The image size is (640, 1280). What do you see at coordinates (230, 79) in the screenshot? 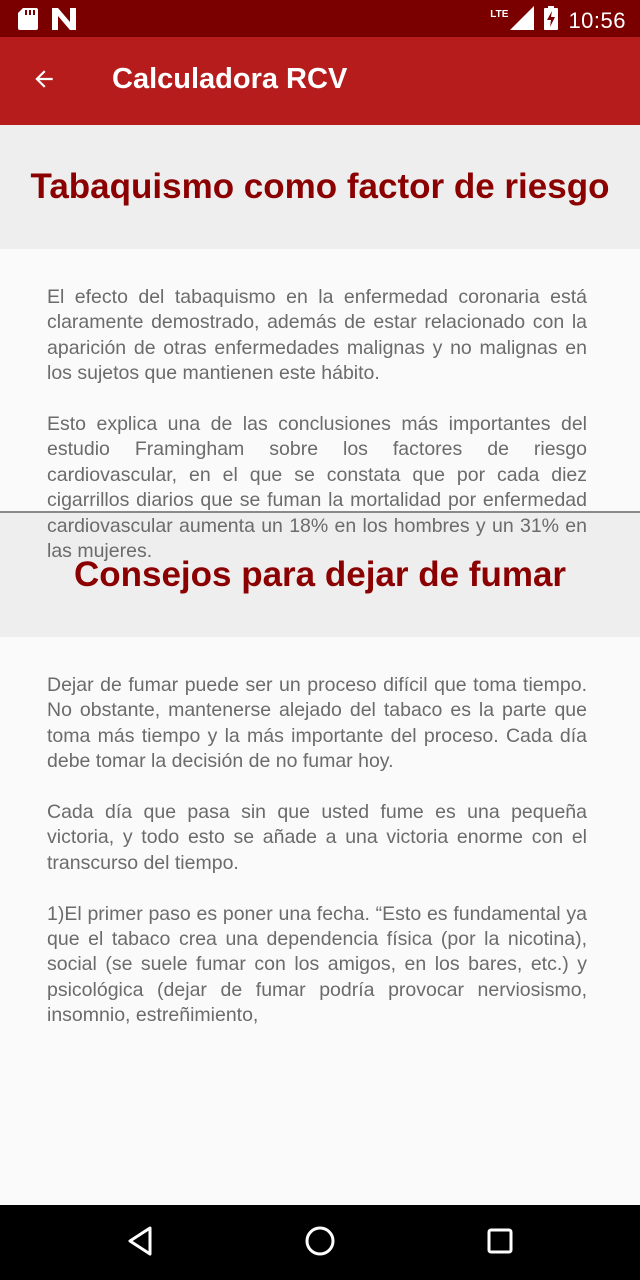
I see `app-title: Calculadora RCV` at bounding box center [230, 79].